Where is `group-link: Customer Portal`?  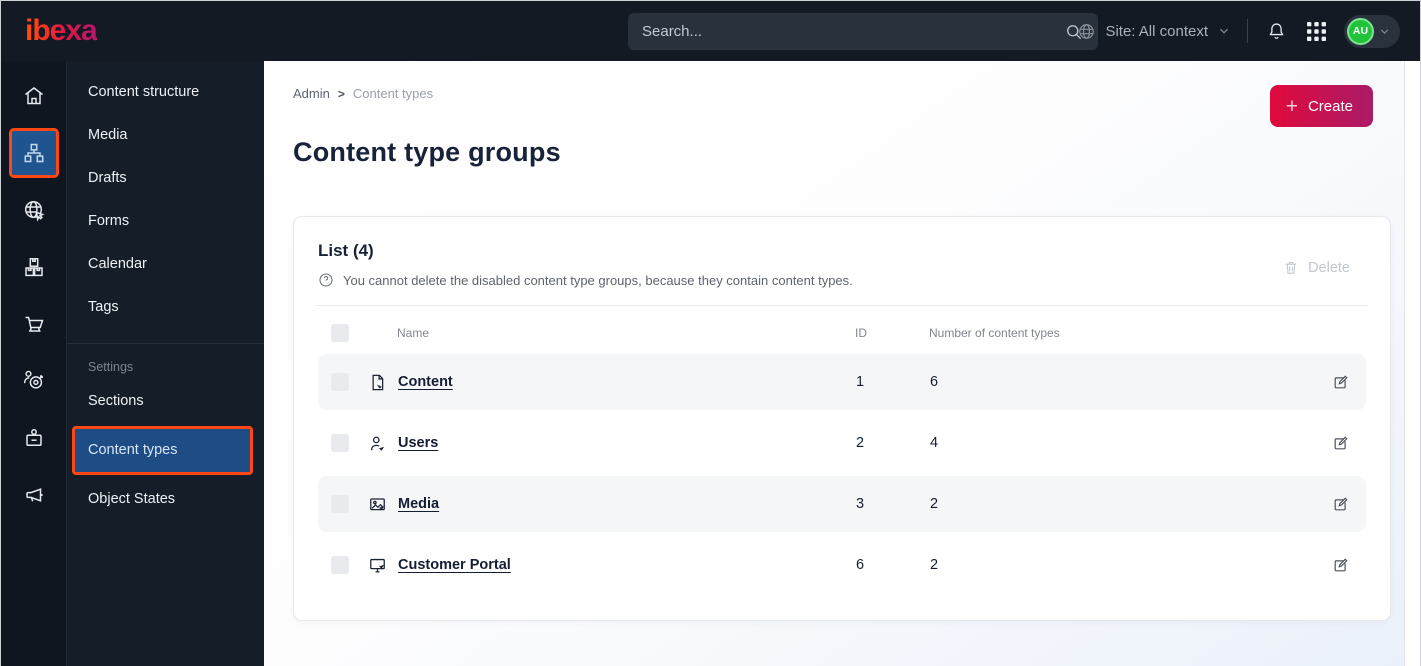
group-link: Customer Portal is located at coordinates (454, 565).